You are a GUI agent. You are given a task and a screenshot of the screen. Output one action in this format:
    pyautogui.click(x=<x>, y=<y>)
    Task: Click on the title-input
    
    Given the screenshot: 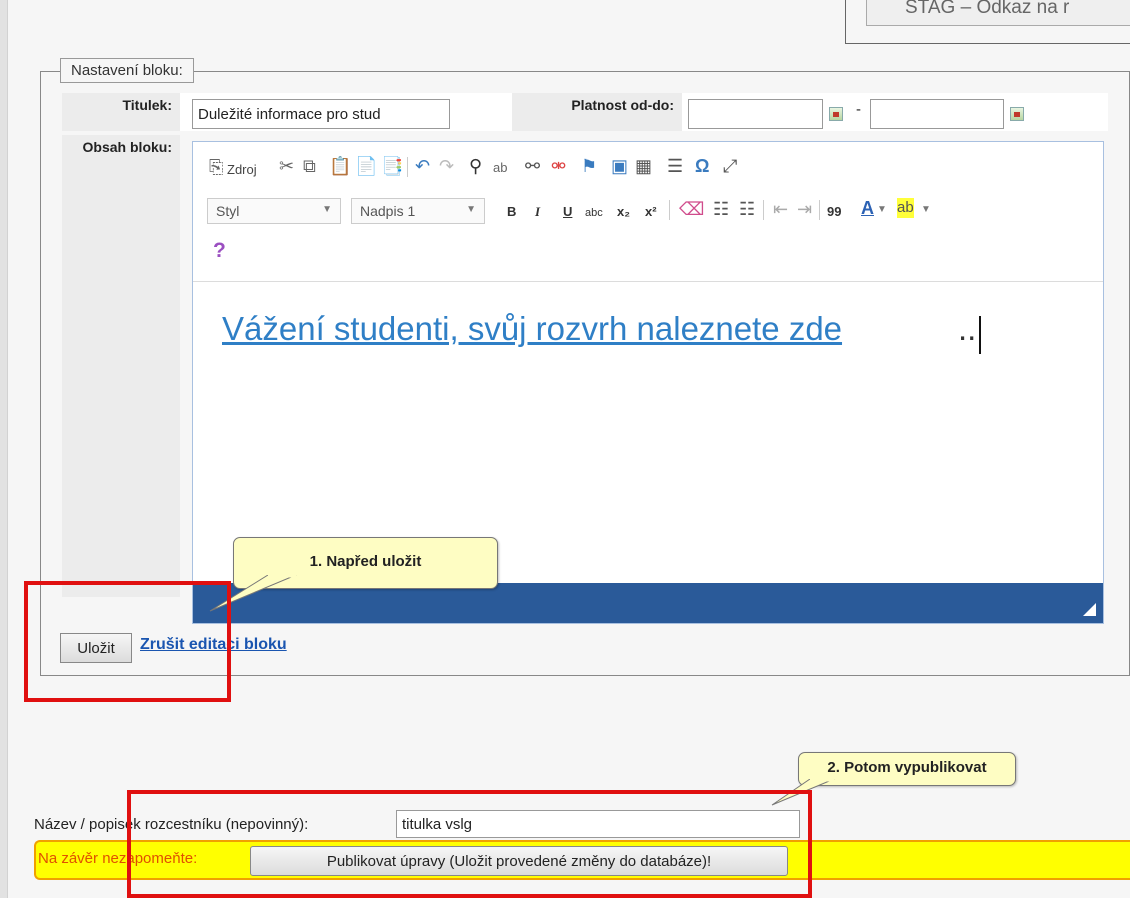 What is the action you would take?
    pyautogui.click(x=321, y=114)
    